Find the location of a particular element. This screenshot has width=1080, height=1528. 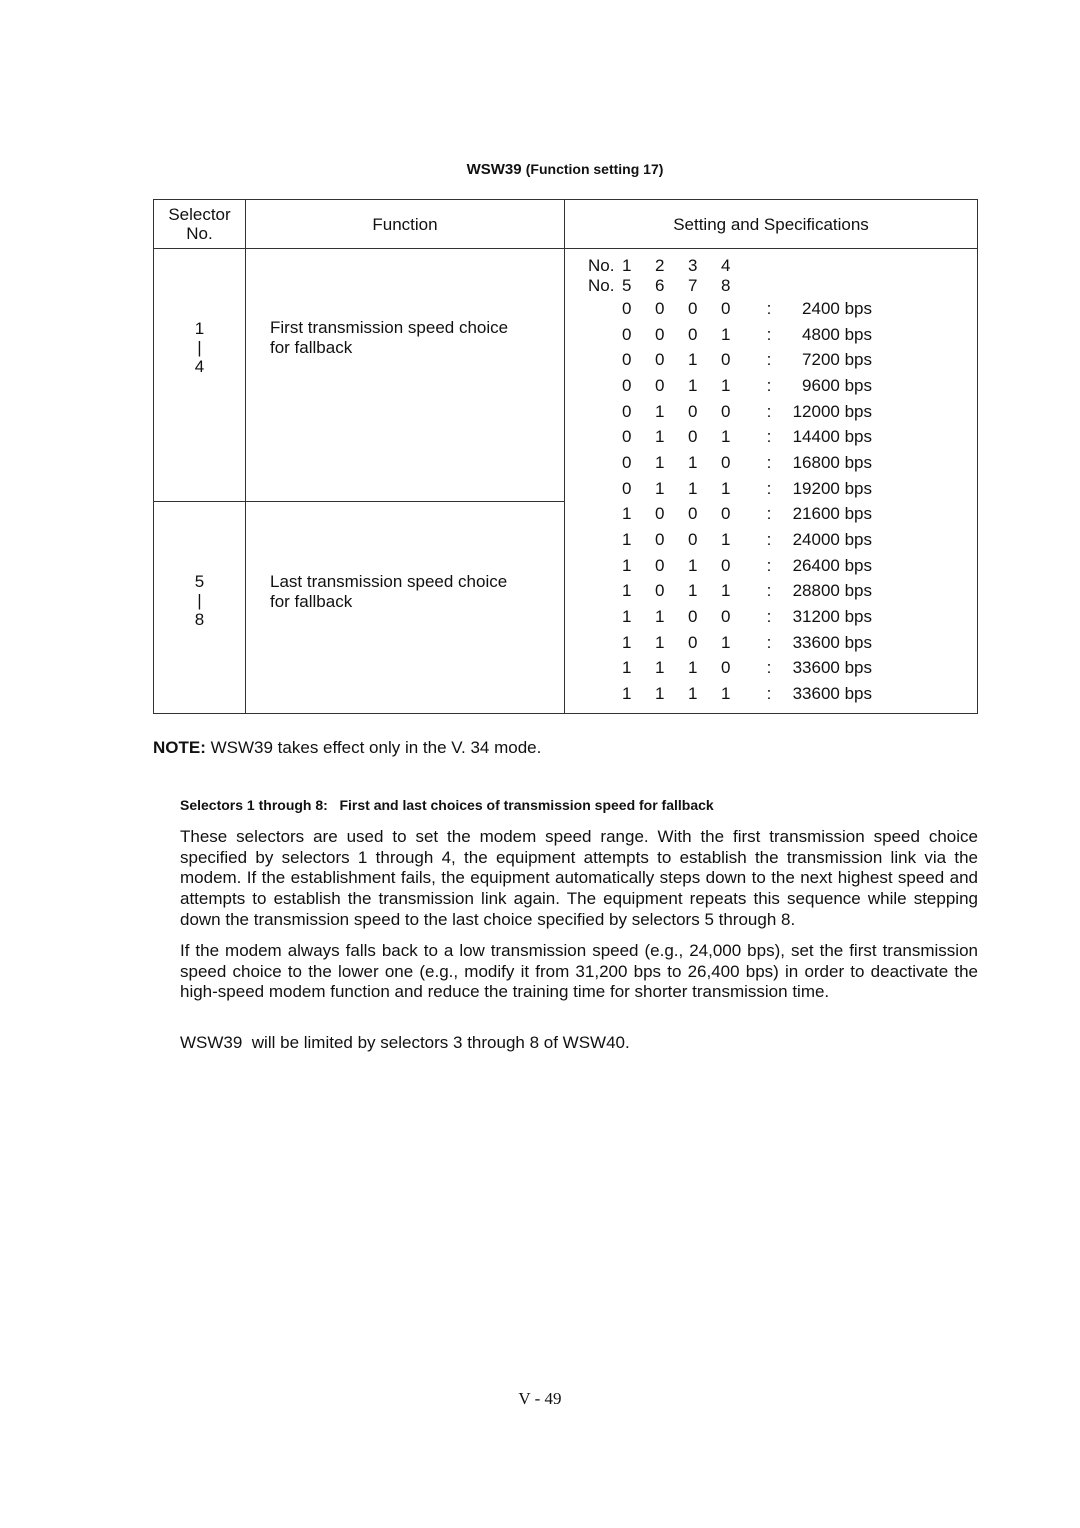

speed-value: 19200 bps is located at coordinates (832, 488).